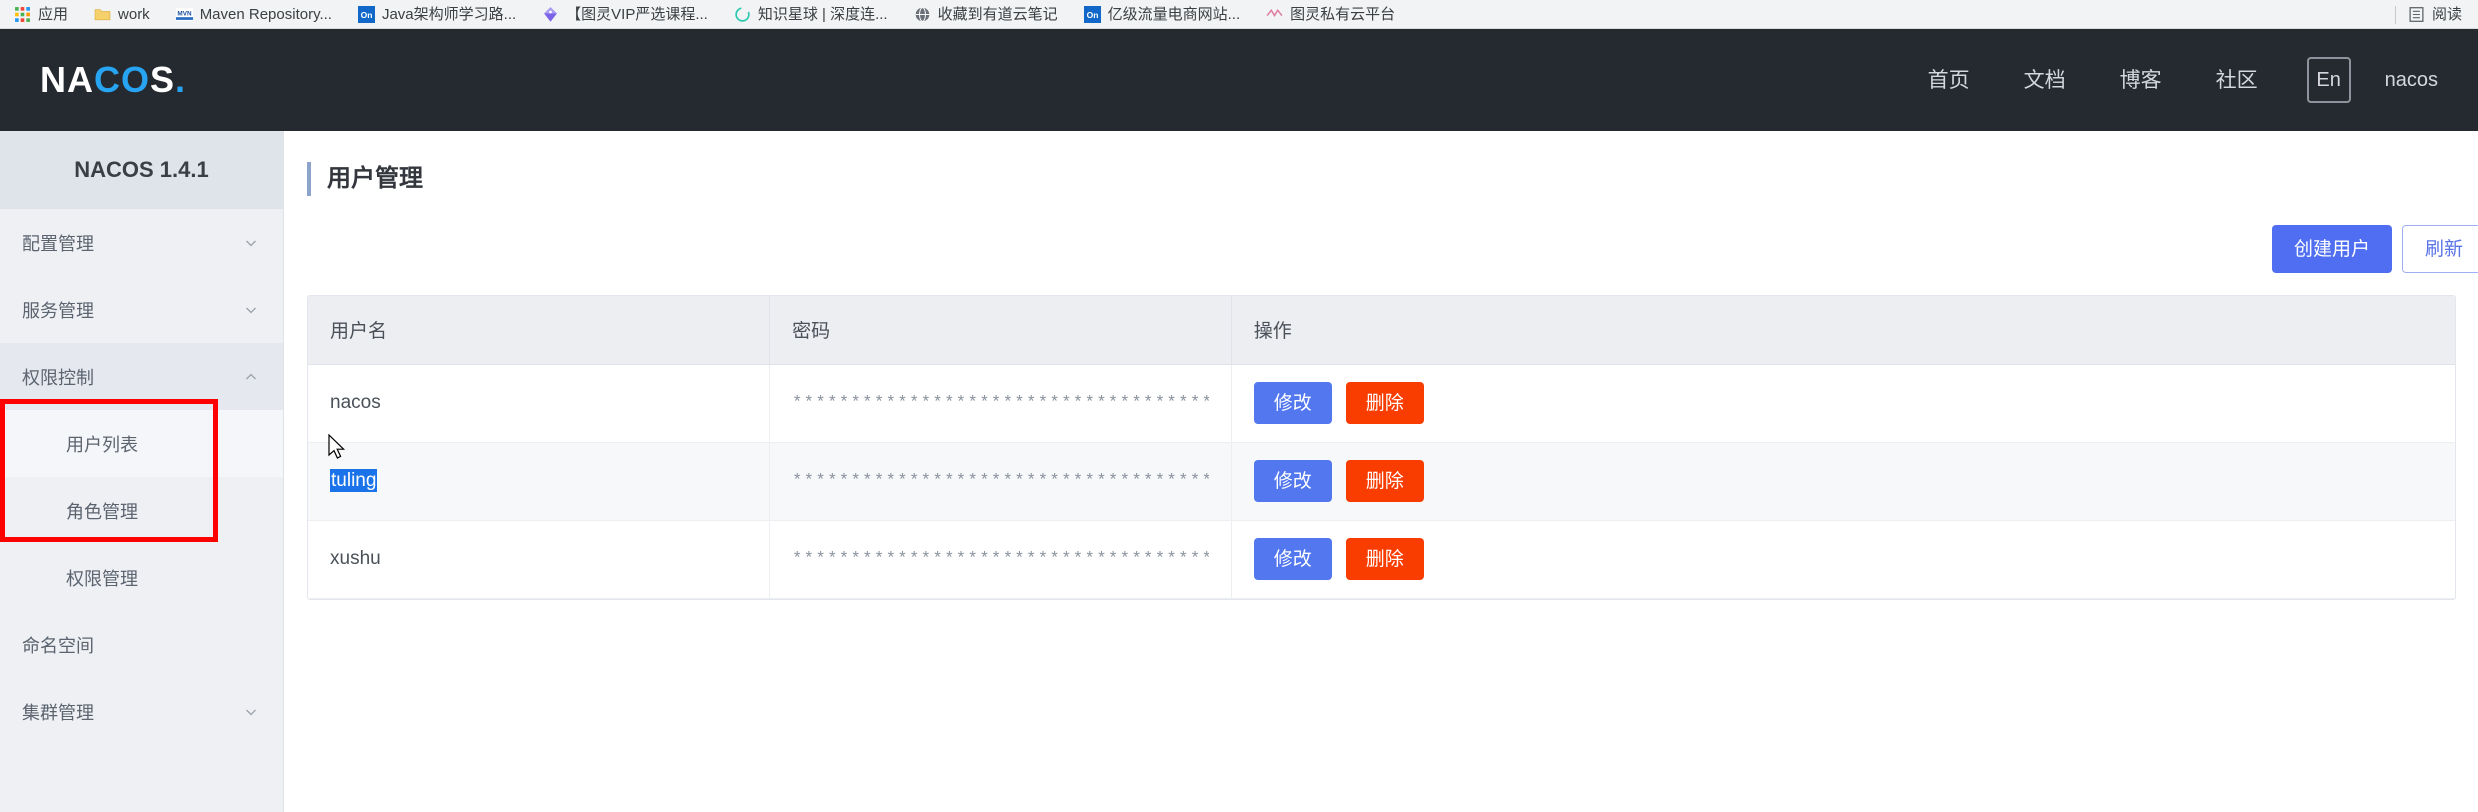 Image resolution: width=2478 pixels, height=812 pixels. What do you see at coordinates (102, 14) in the screenshot?
I see `folder-icon` at bounding box center [102, 14].